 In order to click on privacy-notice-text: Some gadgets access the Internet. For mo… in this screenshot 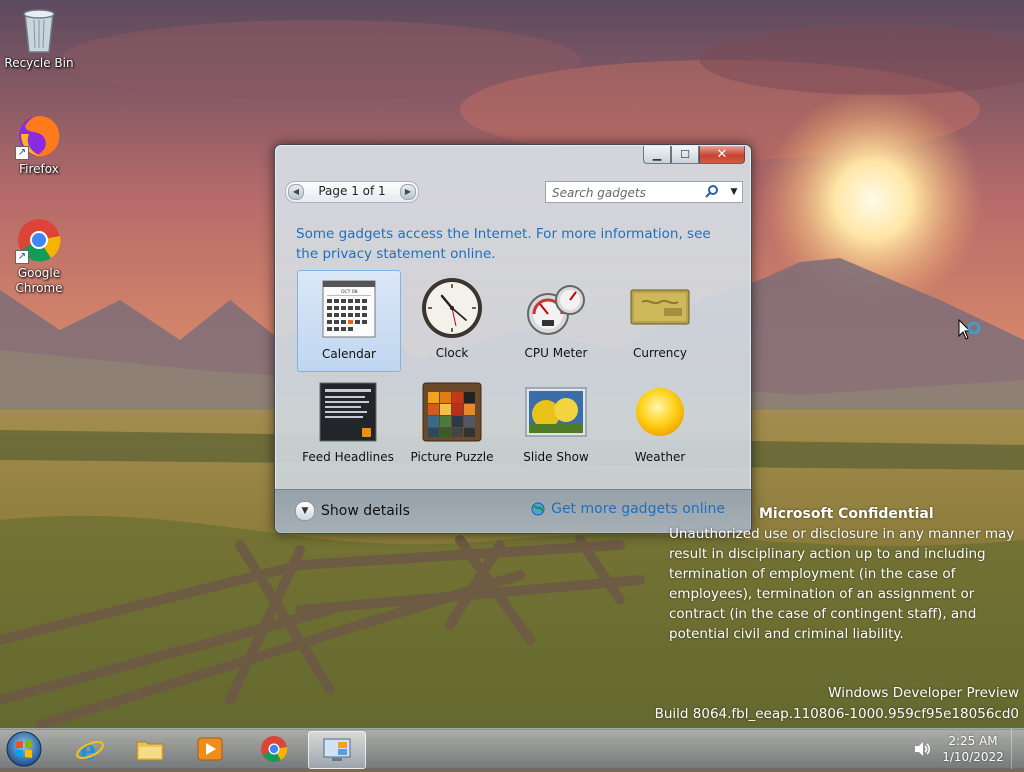, I will do `click(503, 244)`.